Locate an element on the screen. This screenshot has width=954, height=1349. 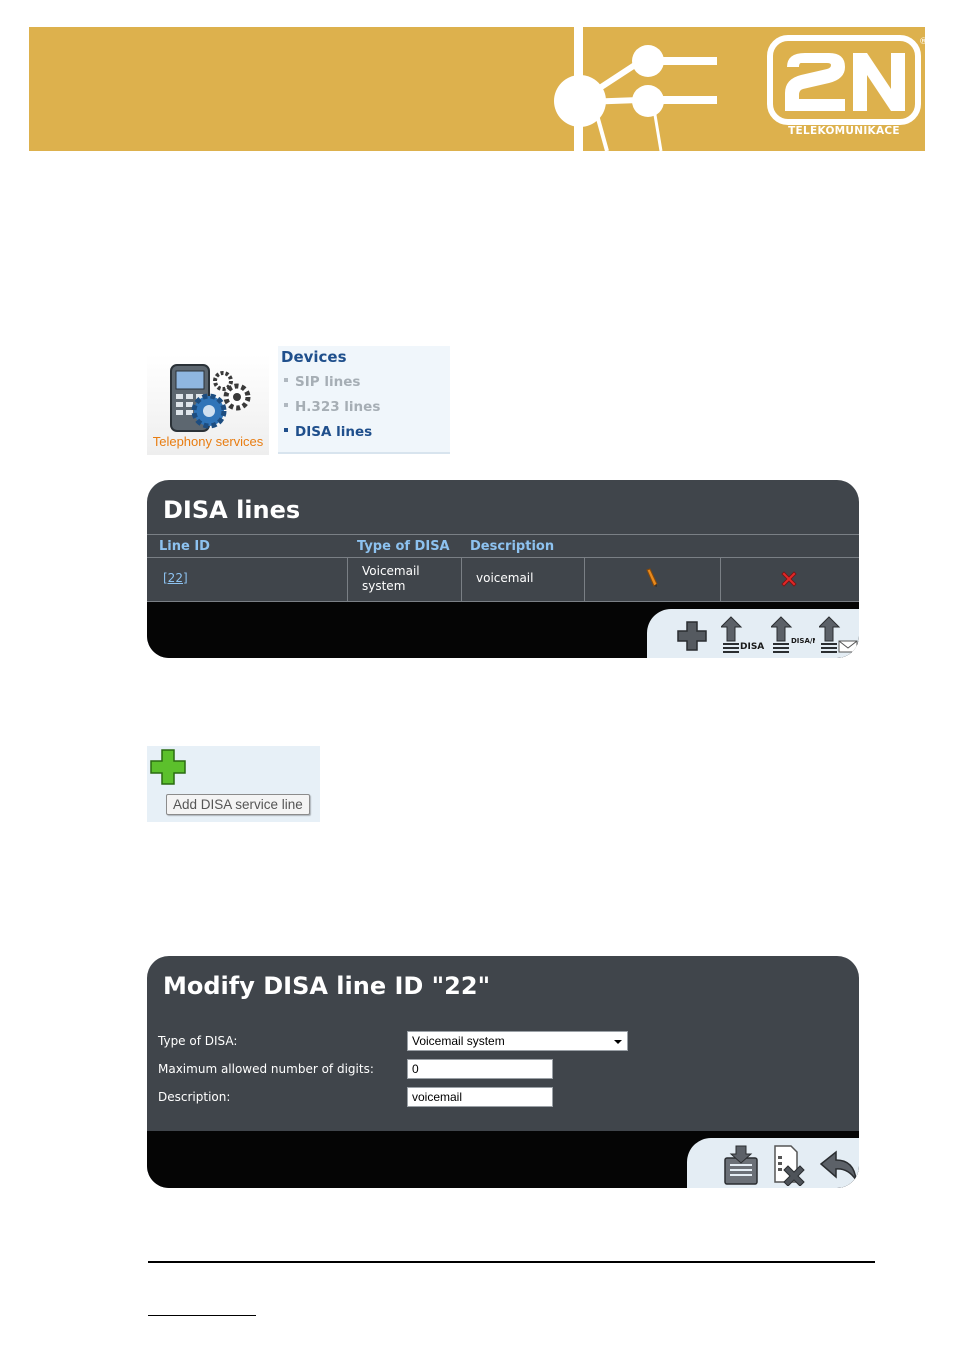
back-arrow-icon is located at coordinates (839, 1166).